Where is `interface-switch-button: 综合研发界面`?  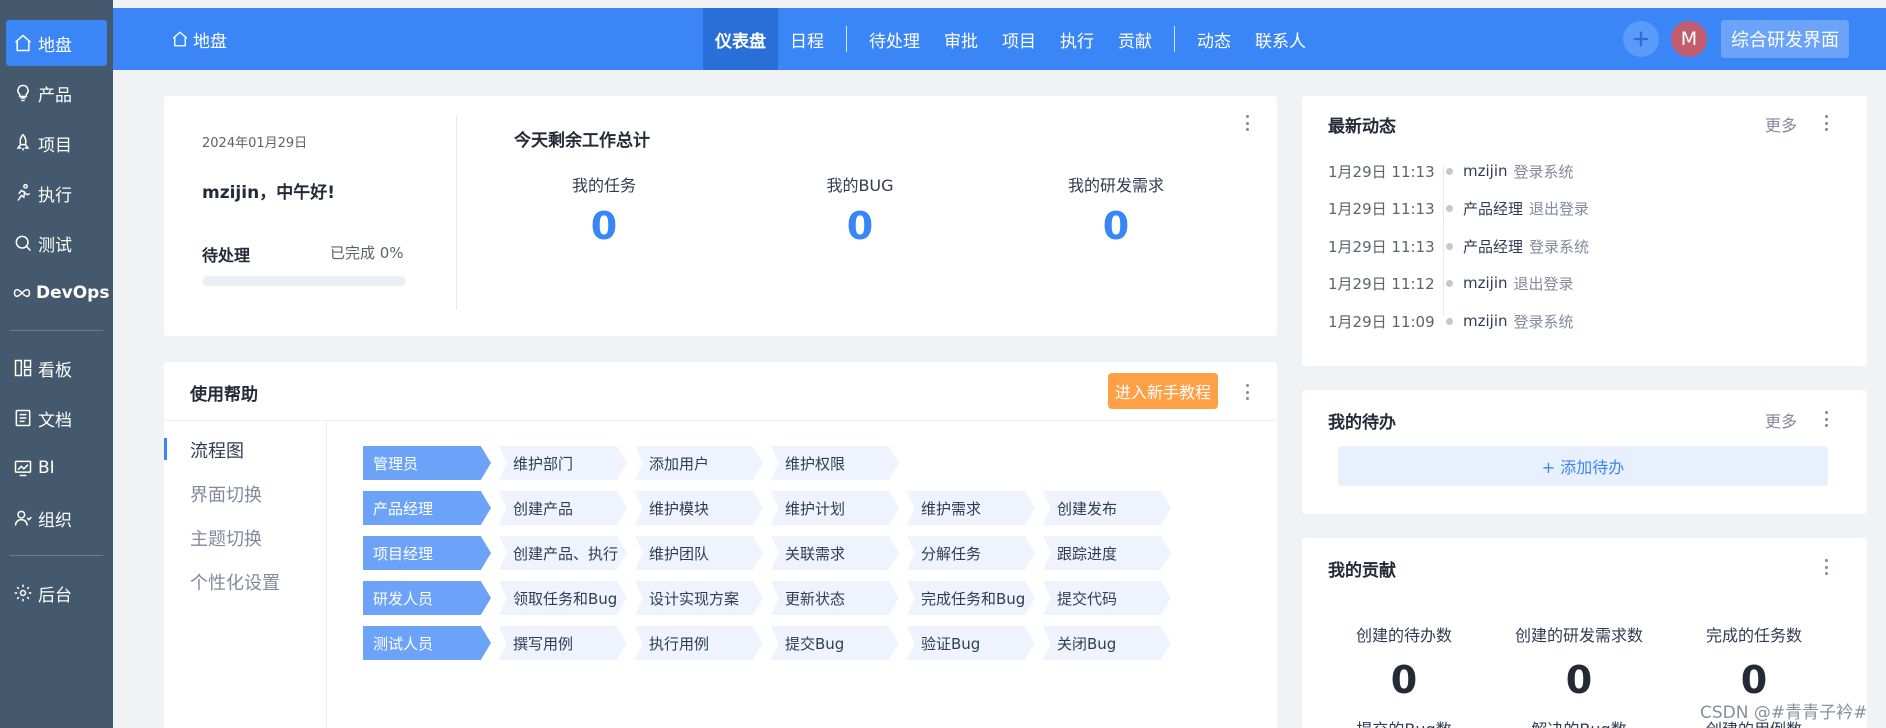 interface-switch-button: 综合研发界面 is located at coordinates (1785, 39).